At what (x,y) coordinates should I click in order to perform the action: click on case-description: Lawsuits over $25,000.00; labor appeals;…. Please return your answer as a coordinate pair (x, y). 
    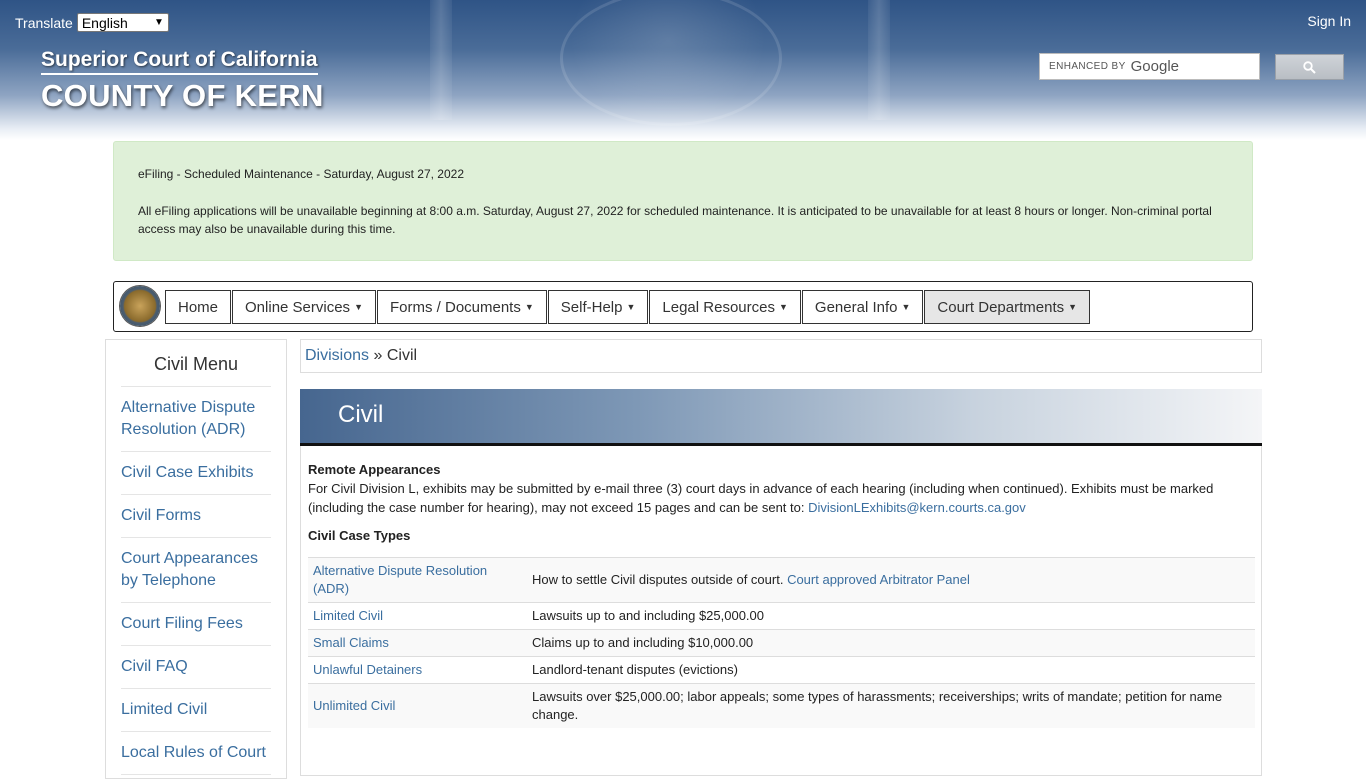
    Looking at the image, I should click on (877, 705).